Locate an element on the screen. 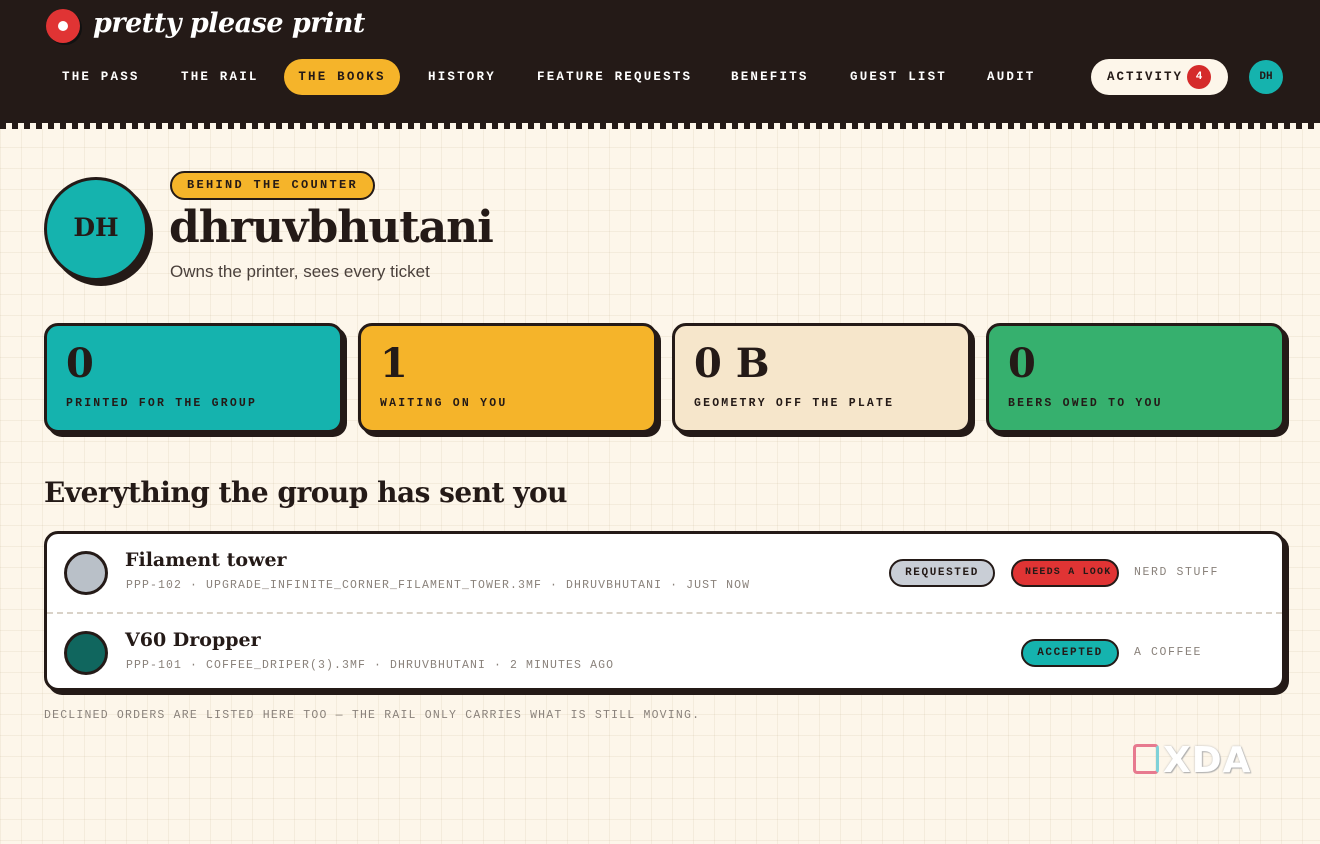 The height and width of the screenshot is (844, 1320). nav-the-books: THE BOOKS is located at coordinates (342, 77).